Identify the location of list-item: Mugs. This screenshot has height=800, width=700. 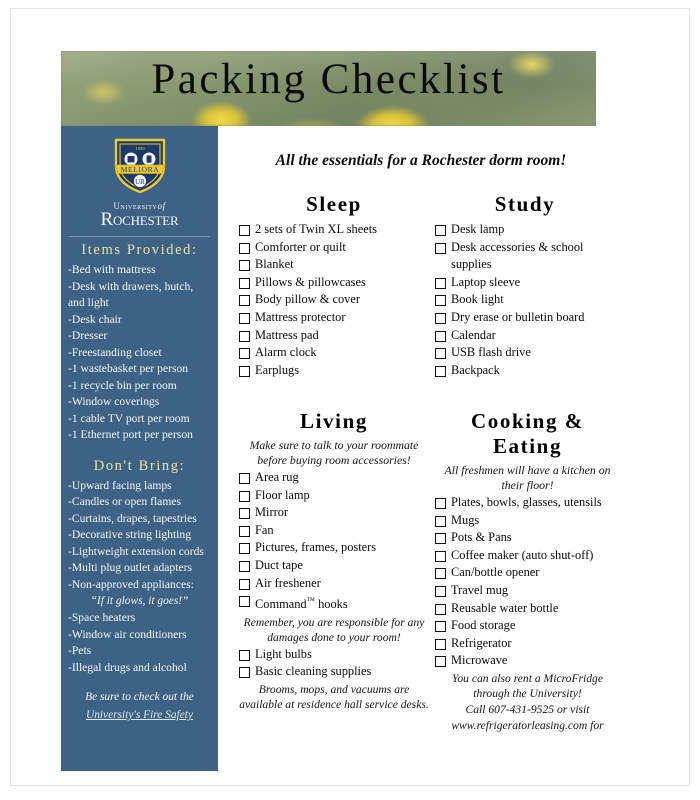
(527, 521).